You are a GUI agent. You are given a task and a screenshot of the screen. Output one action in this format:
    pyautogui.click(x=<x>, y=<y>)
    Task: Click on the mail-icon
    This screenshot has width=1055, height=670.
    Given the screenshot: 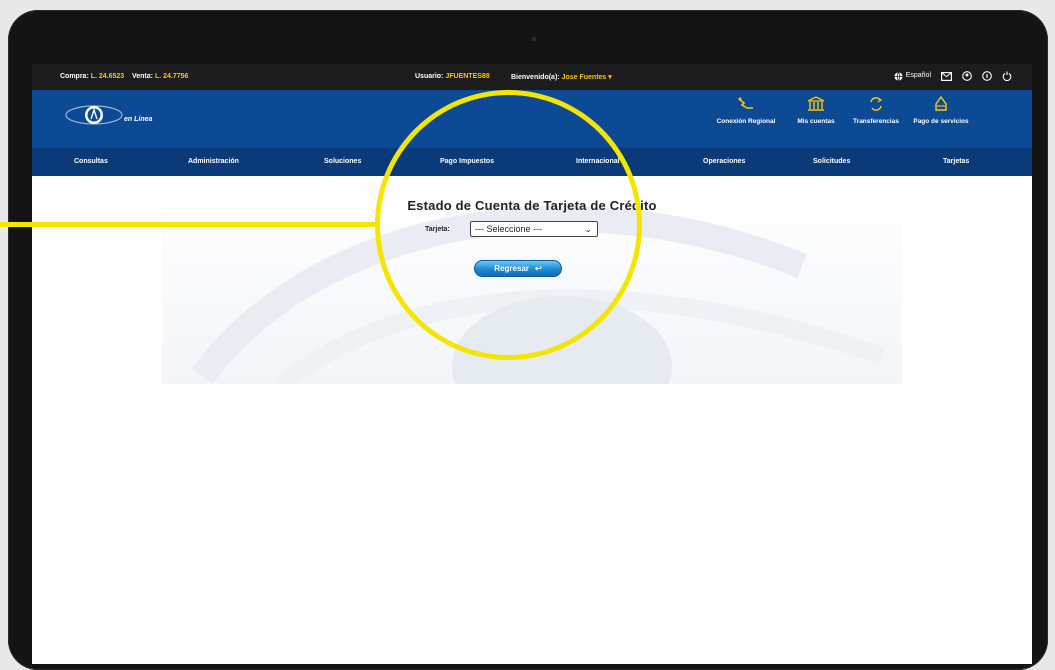 What is the action you would take?
    pyautogui.click(x=946, y=76)
    